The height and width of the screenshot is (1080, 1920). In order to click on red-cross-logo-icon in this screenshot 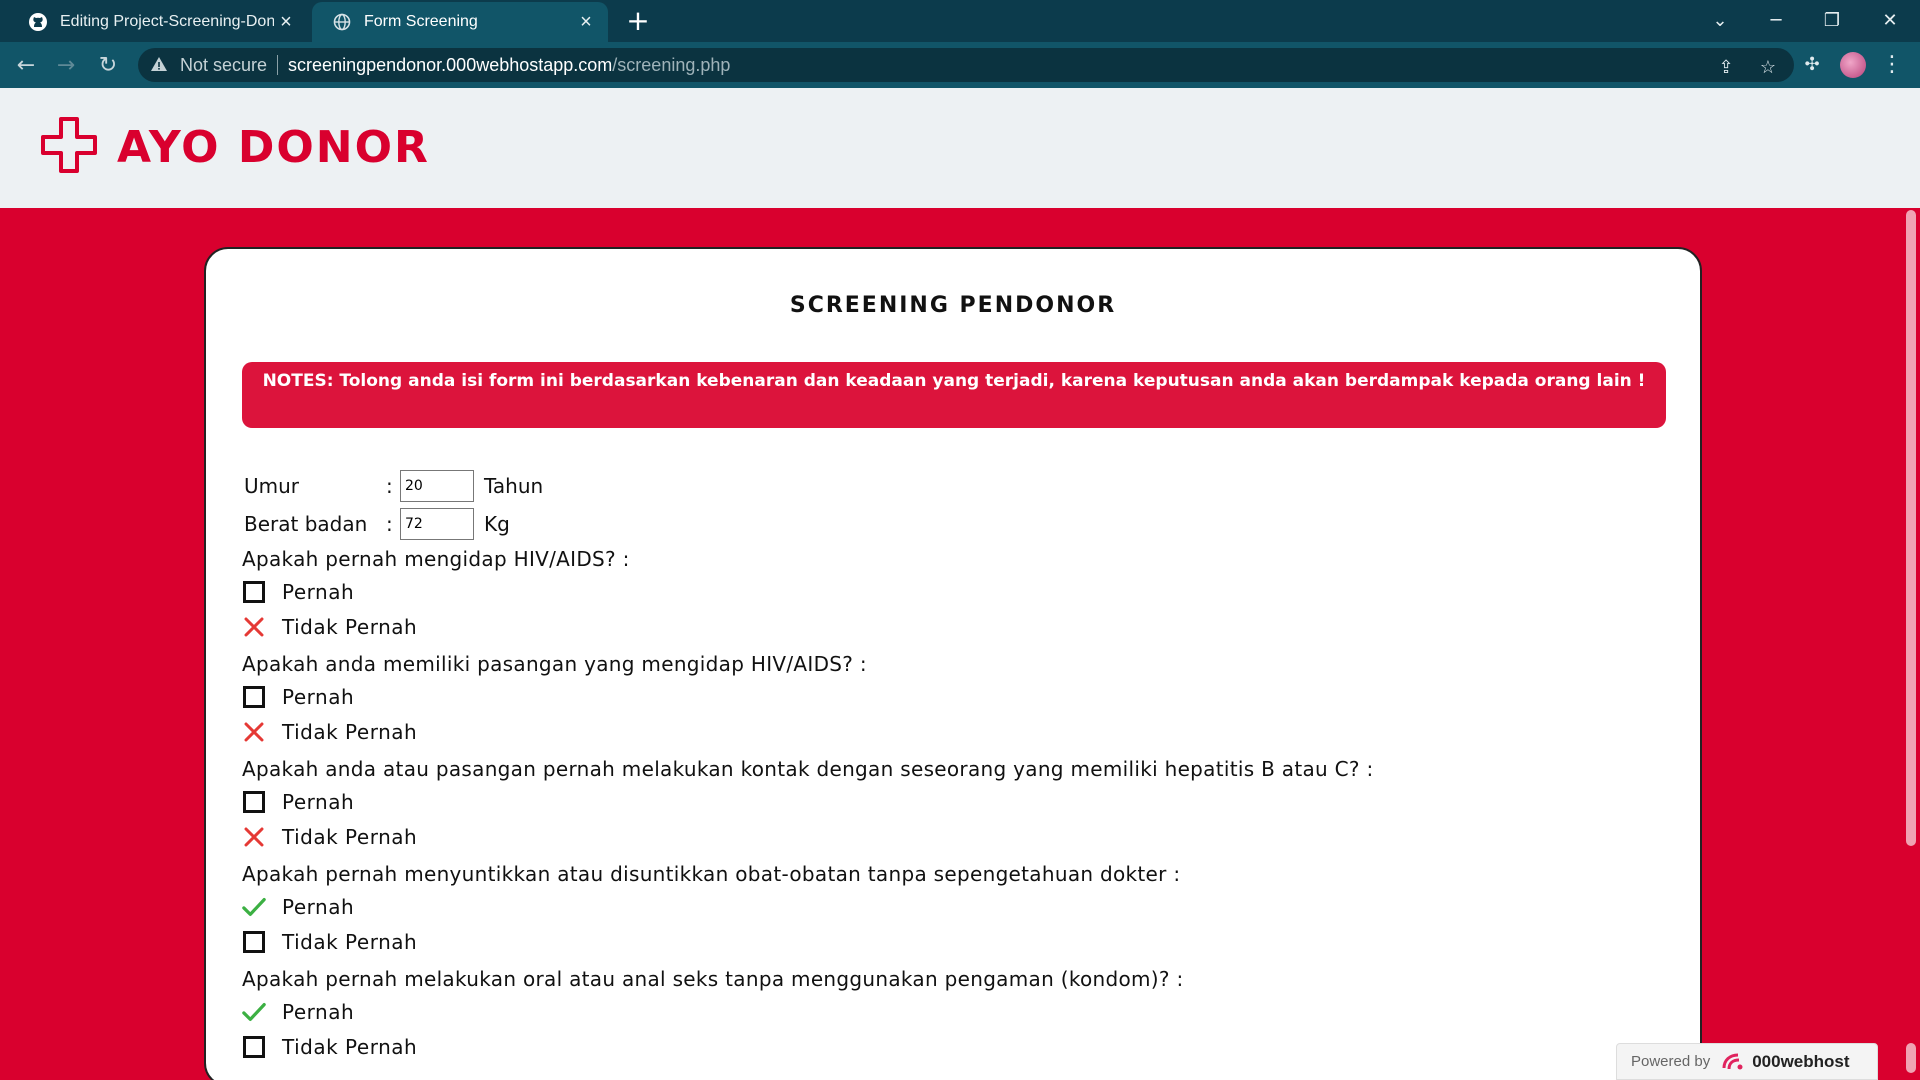, I will do `click(69, 145)`.